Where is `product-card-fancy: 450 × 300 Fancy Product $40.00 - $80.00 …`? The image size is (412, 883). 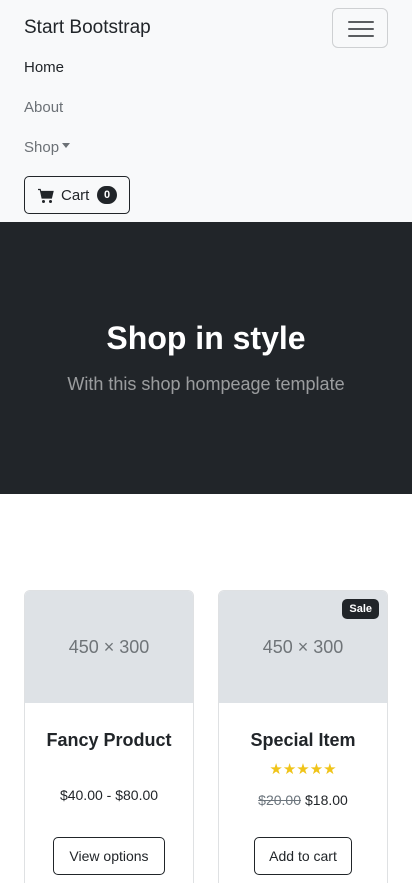
product-card-fancy: 450 × 300 Fancy Product $40.00 - $80.00 … is located at coordinates (109, 736).